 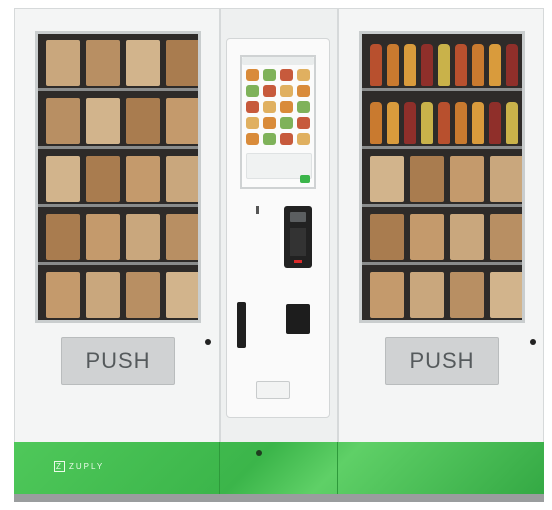 I want to click on receipt-printer, so click(x=298, y=319).